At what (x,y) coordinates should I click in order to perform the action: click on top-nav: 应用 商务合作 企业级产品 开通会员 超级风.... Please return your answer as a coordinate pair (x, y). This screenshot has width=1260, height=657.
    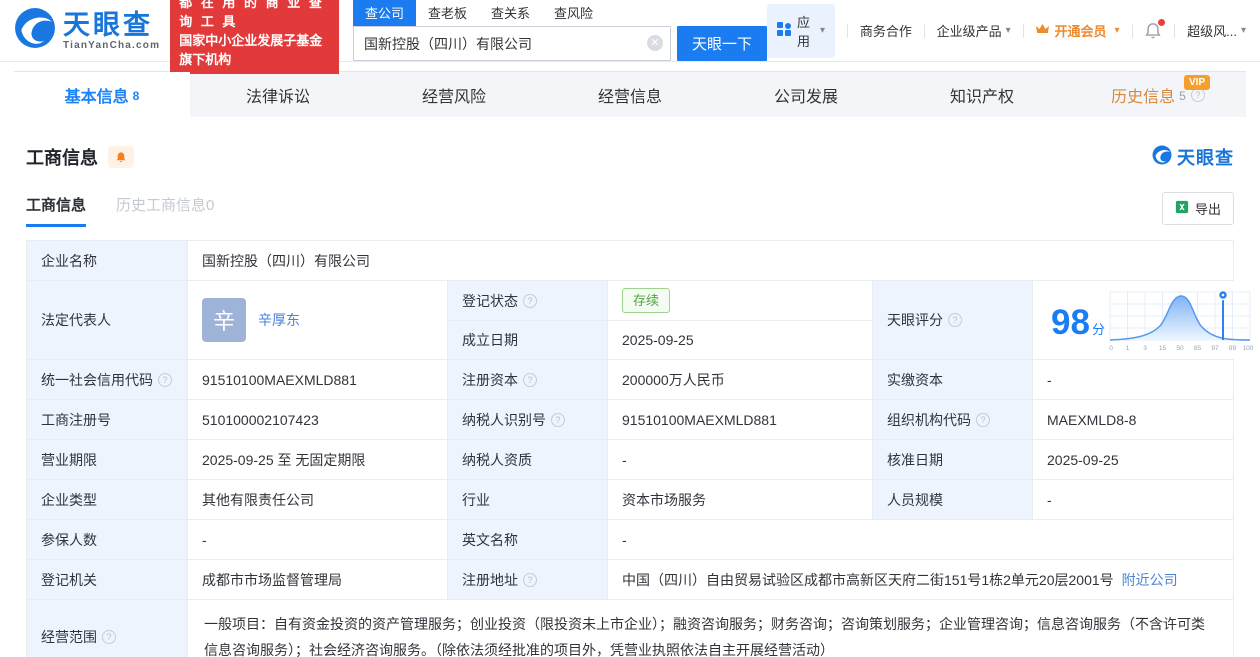
    Looking at the image, I should click on (1006, 30).